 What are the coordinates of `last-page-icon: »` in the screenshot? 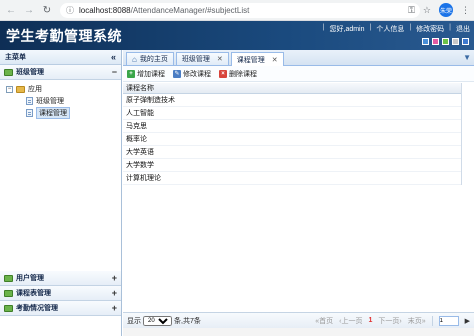 It's located at (423, 321).